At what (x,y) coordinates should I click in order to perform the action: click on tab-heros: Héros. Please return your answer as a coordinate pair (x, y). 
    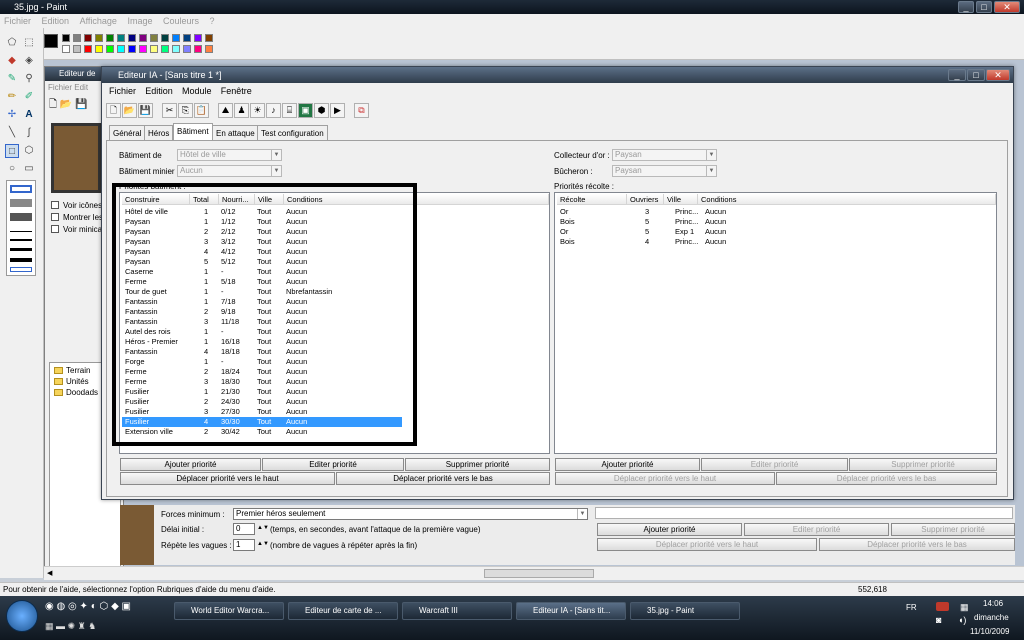
    Looking at the image, I should click on (159, 132).